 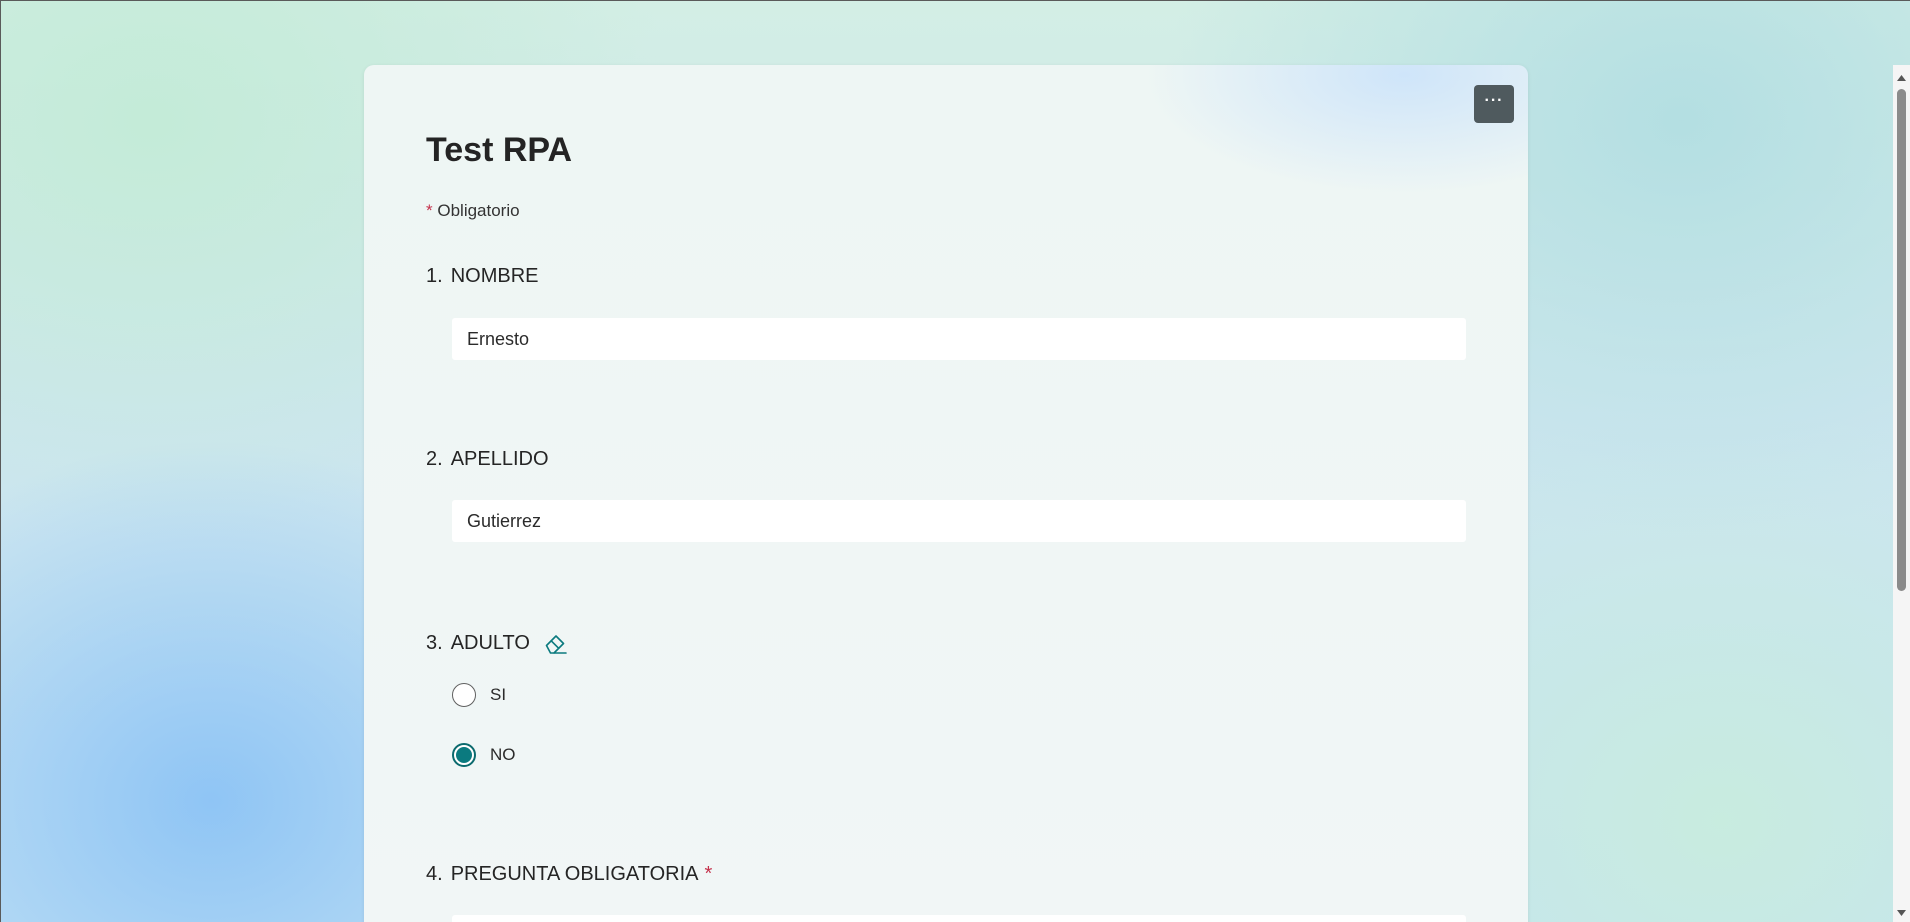 I want to click on question-1-label: NOMBRE, so click(x=494, y=276).